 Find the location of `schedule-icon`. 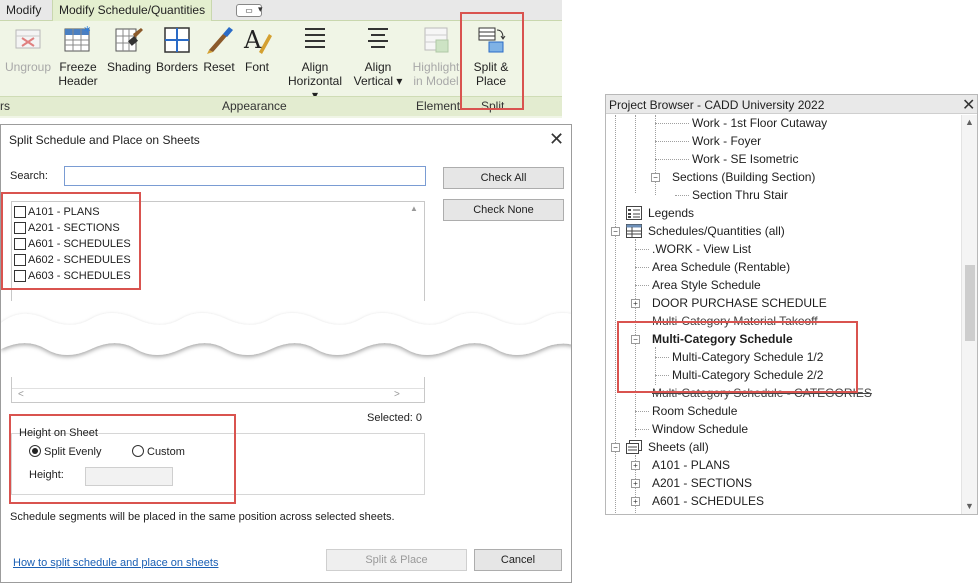

schedule-icon is located at coordinates (634, 231).